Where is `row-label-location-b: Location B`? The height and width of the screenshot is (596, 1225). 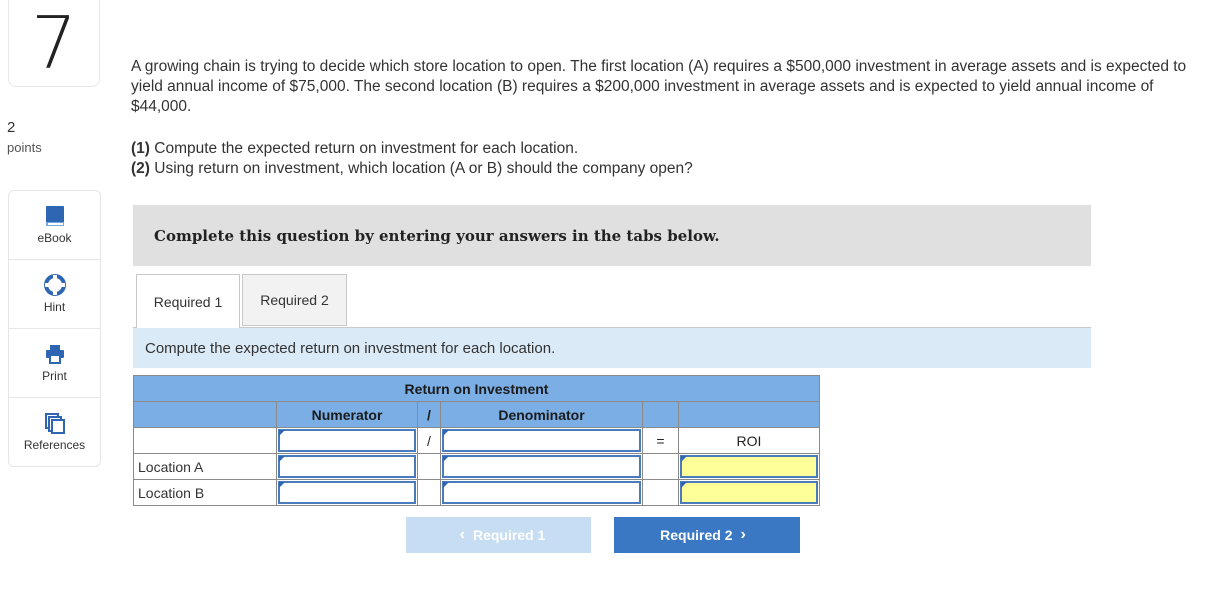
row-label-location-b: Location B is located at coordinates (205, 492).